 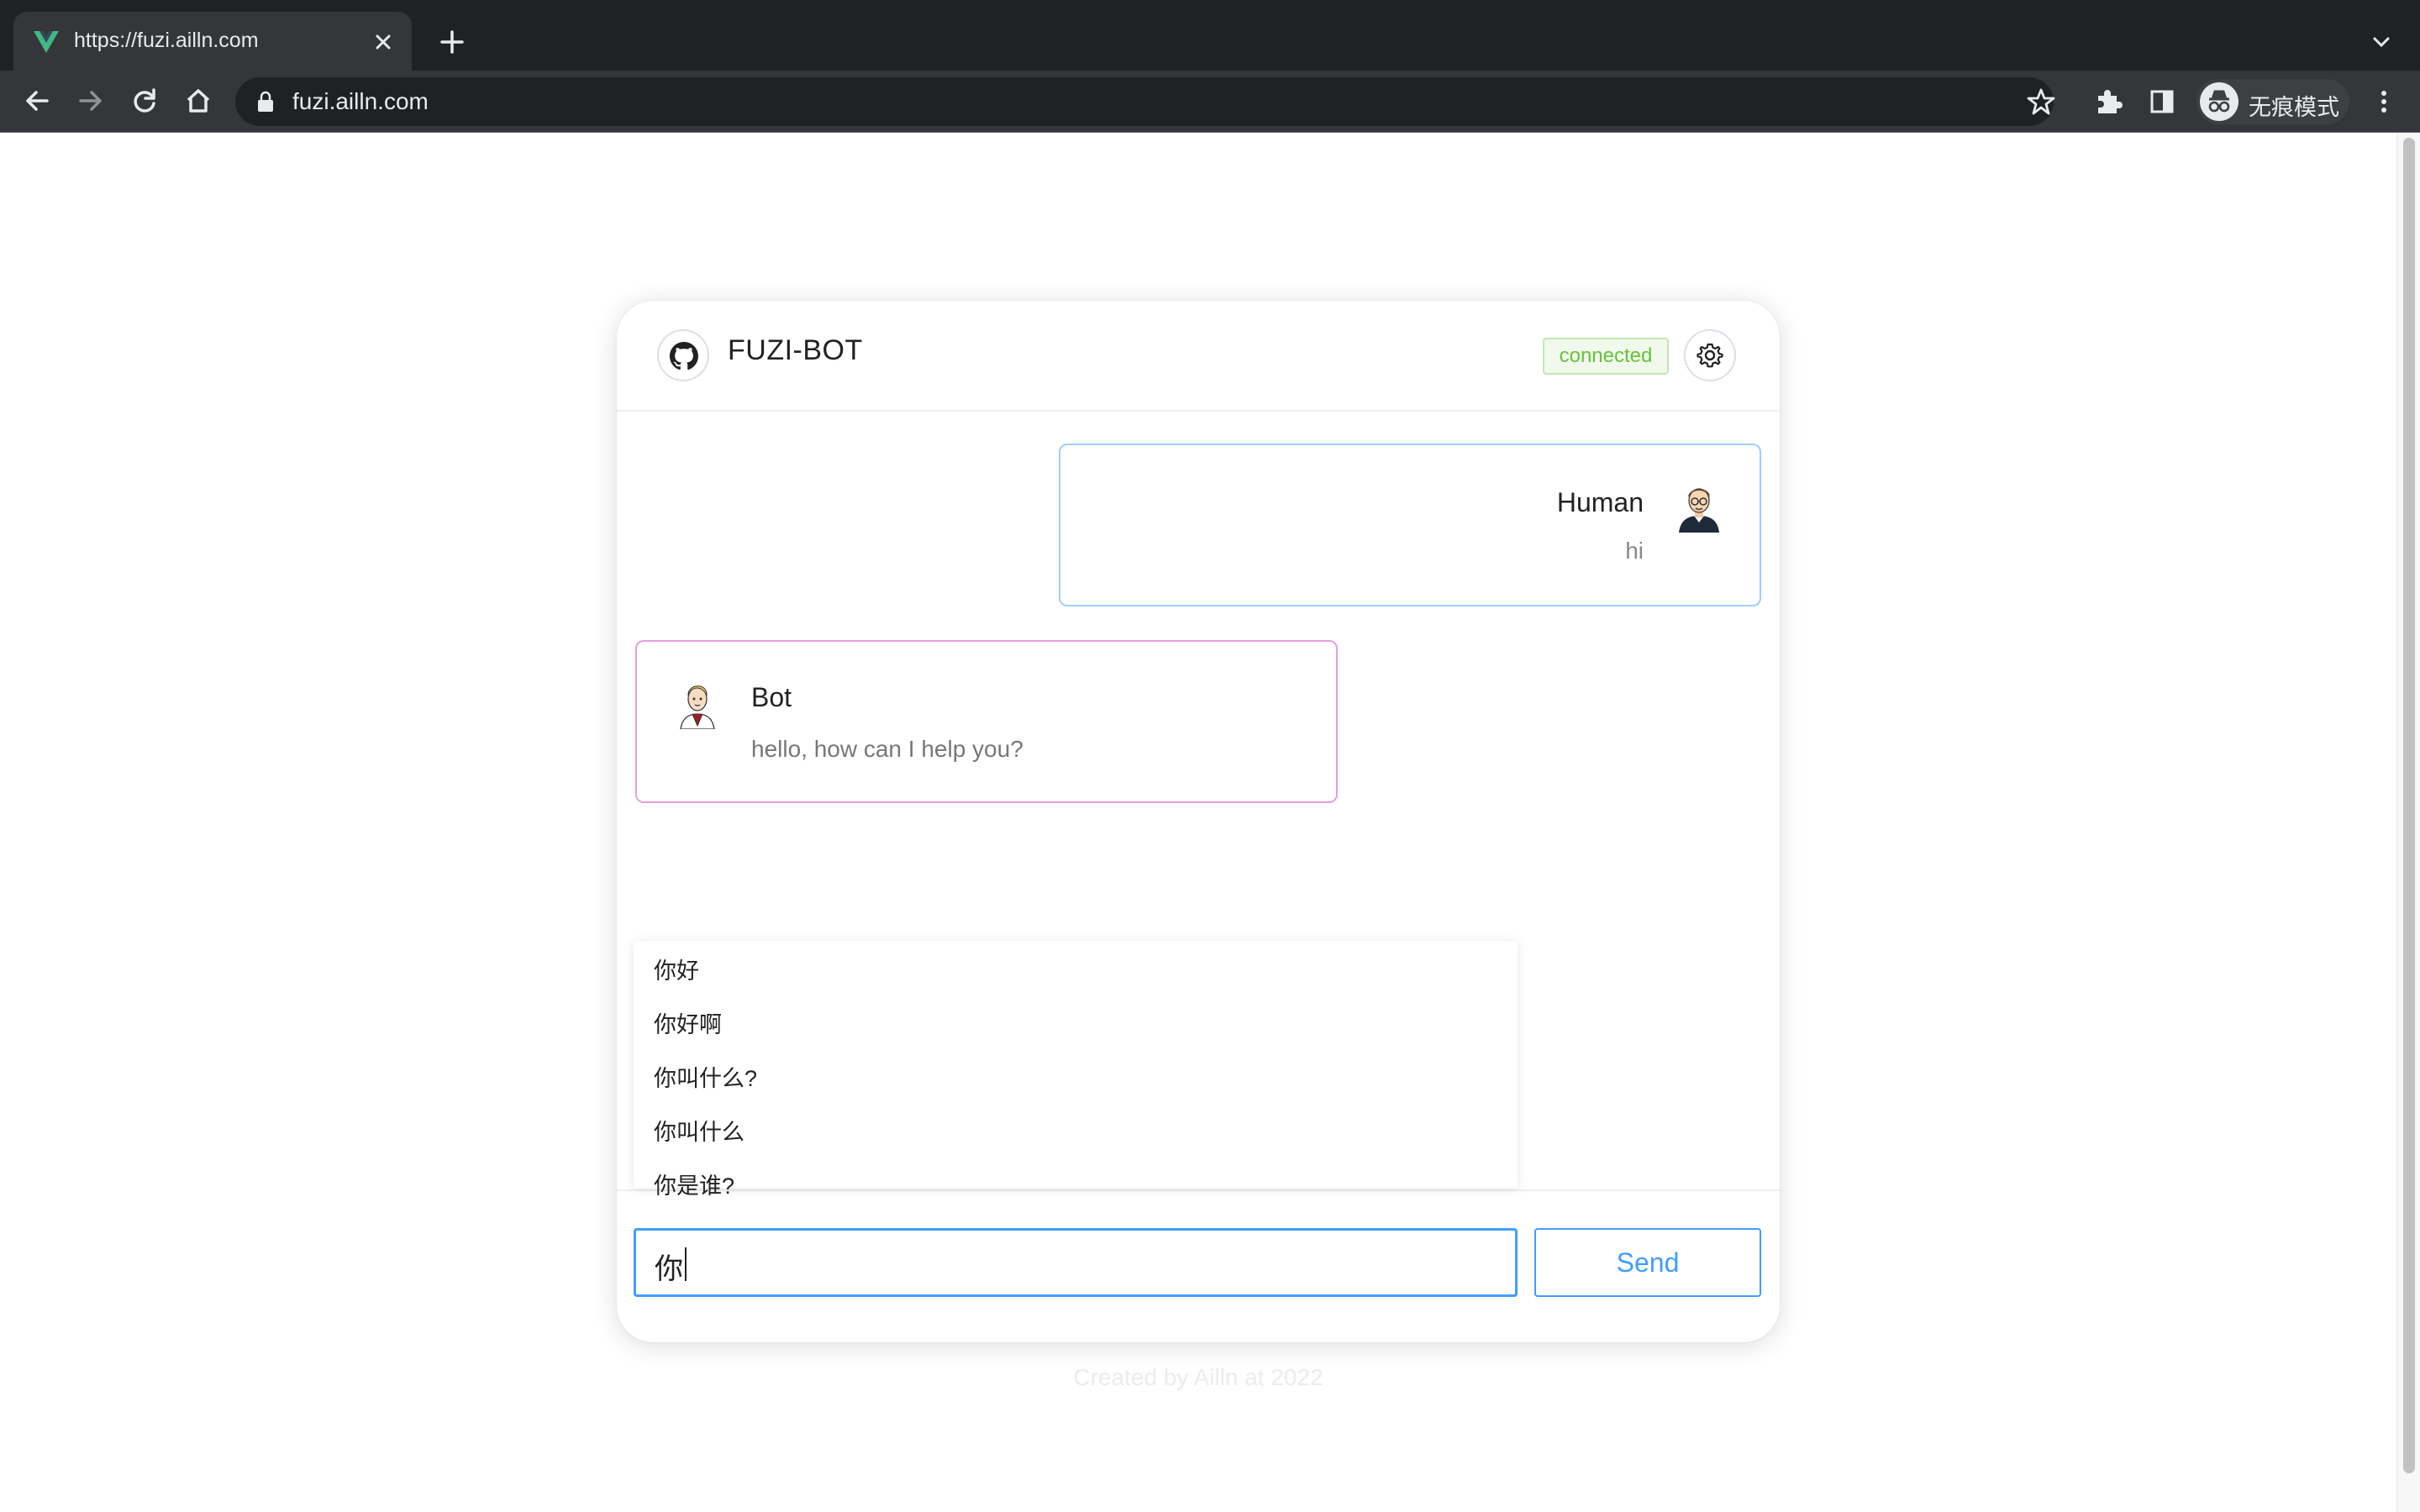 I want to click on message-human: Human hi, so click(x=1410, y=525).